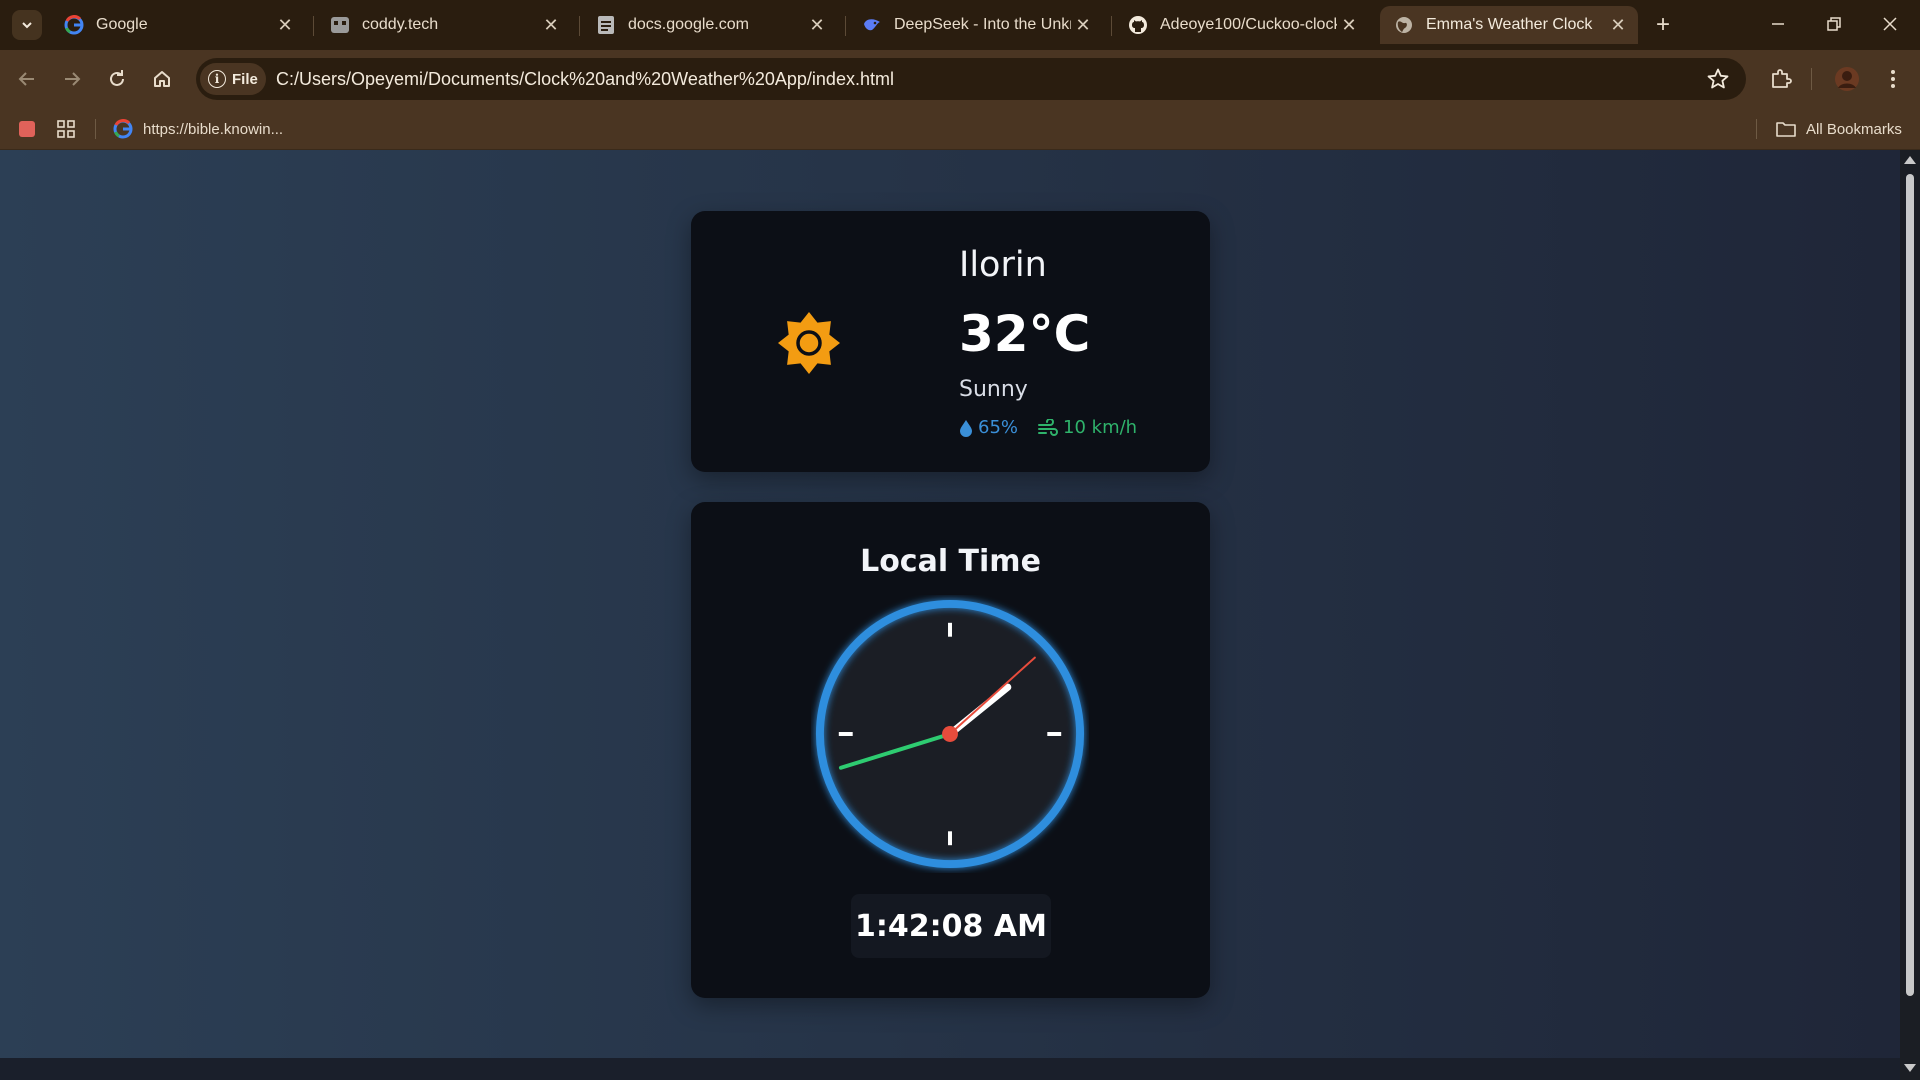 The width and height of the screenshot is (1920, 1080). I want to click on minimize-icon, so click(1778, 24).